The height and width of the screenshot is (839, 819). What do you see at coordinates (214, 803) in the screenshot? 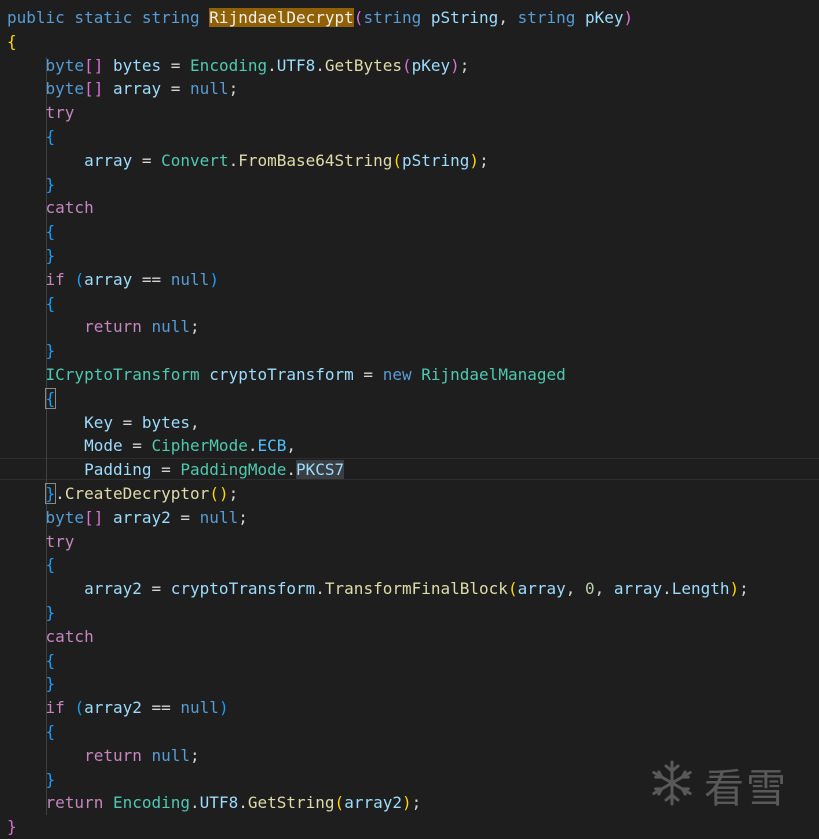
I see `code-line: return Encoding.UTF8.GetString(array2);` at bounding box center [214, 803].